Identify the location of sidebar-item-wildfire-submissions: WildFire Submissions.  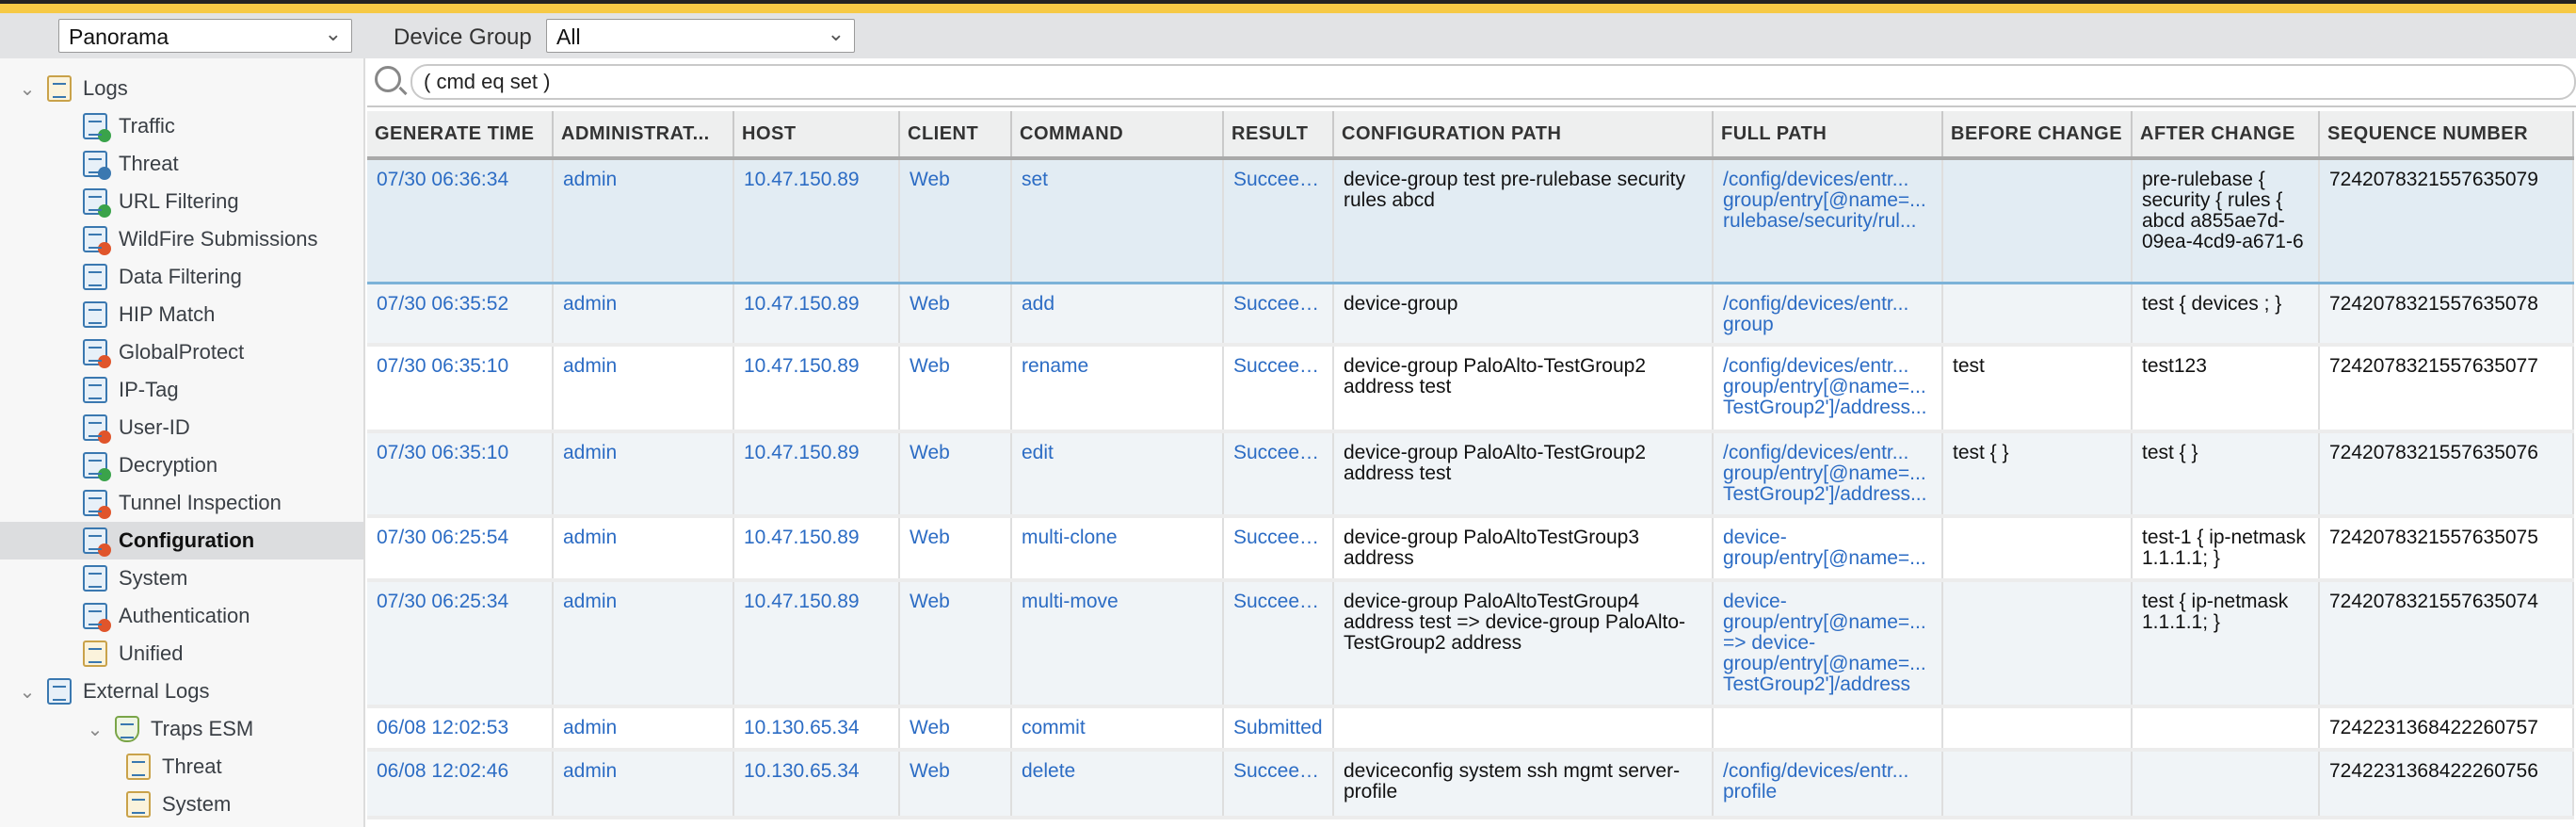
(181, 239).